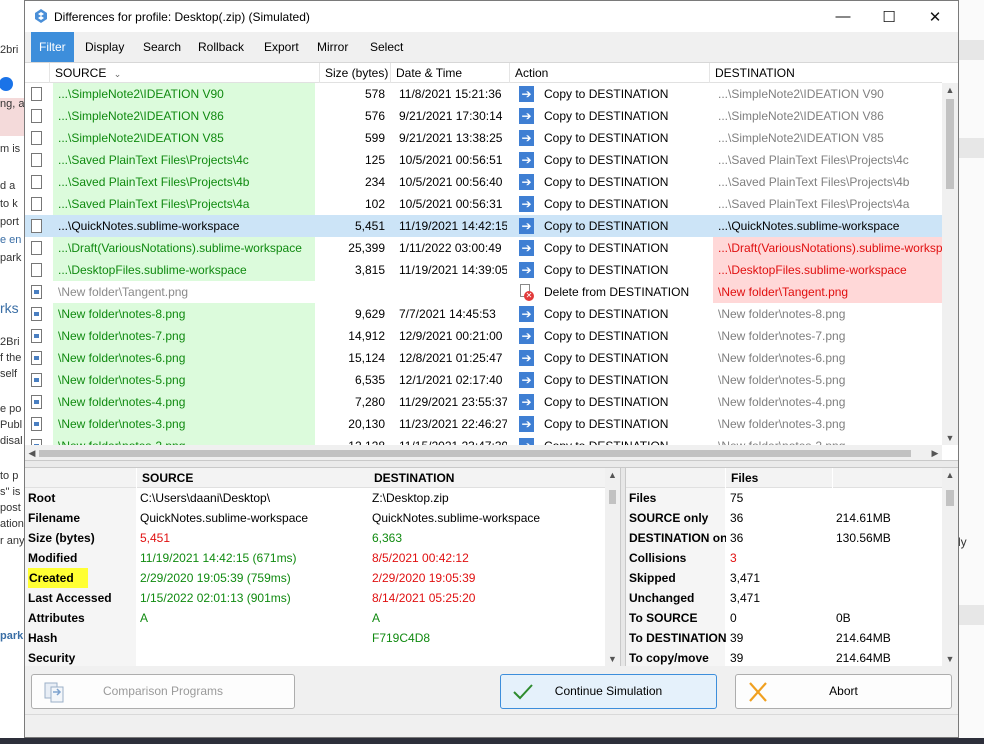 The width and height of the screenshot is (984, 744). Describe the element at coordinates (825, 73) in the screenshot. I see `column-destination: DESTINATION` at that location.